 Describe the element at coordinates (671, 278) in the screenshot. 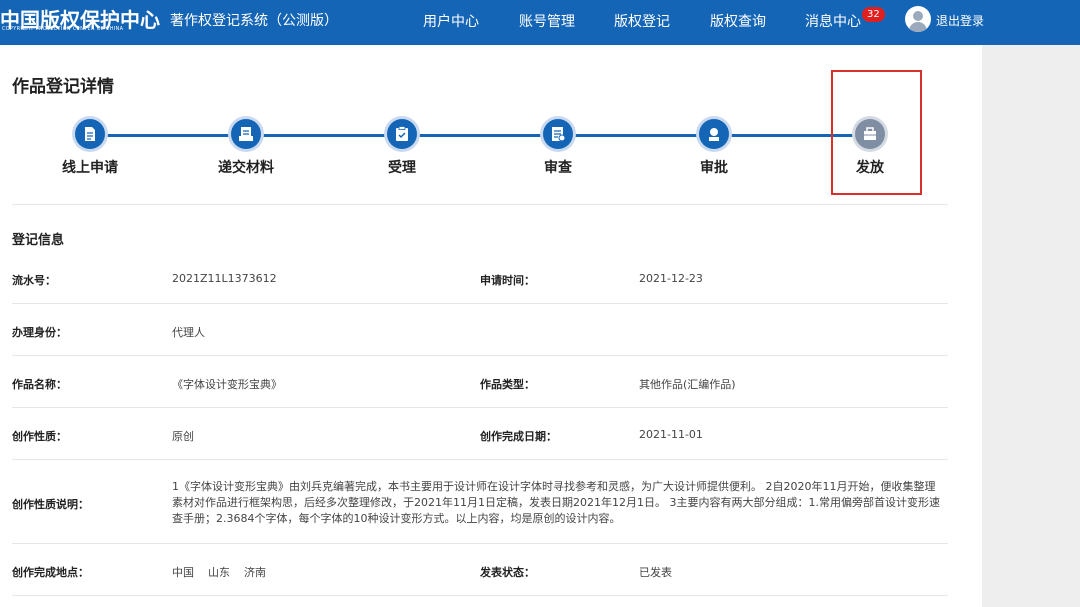

I see `apply-time-value: 2021-12-23` at that location.